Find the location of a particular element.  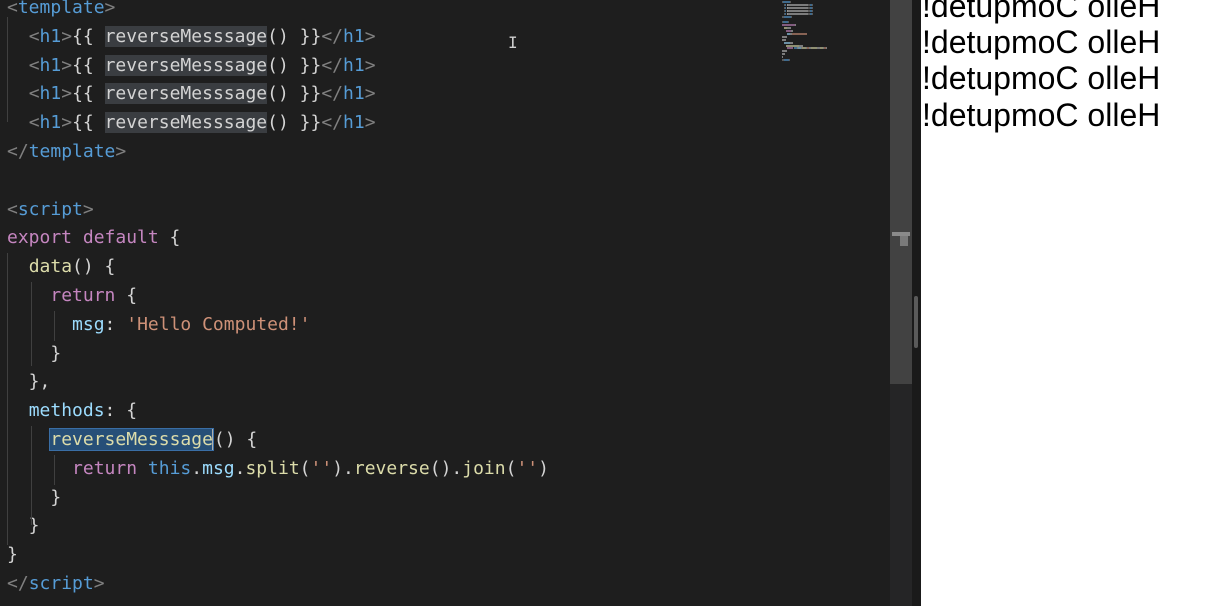

code-token: : is located at coordinates (115, 324).